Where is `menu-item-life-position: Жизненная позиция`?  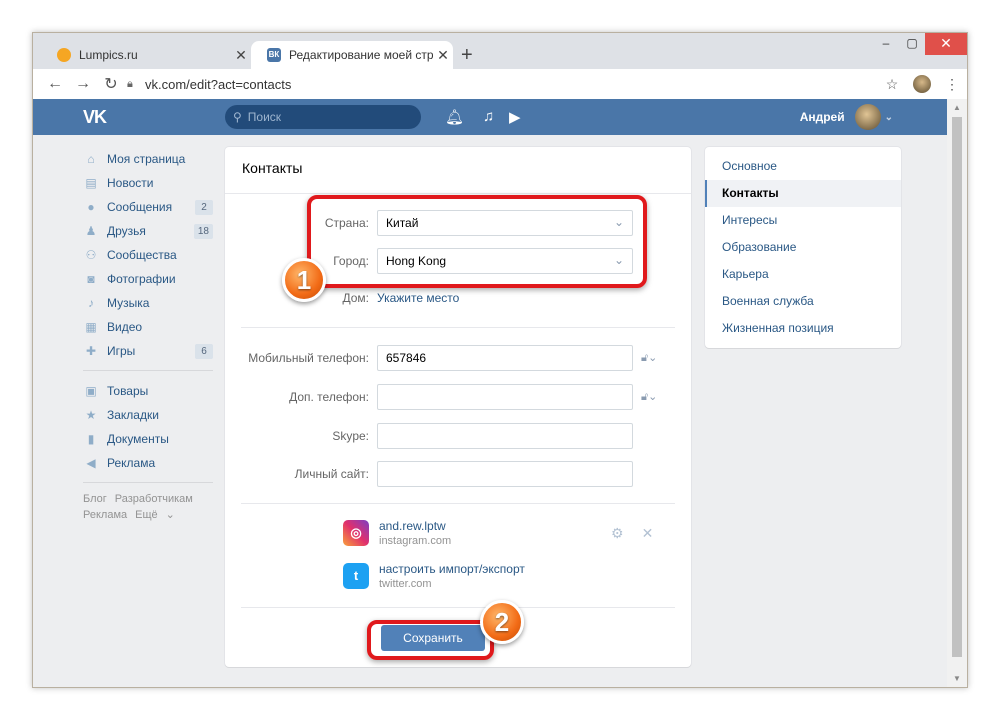 menu-item-life-position: Жизненная позиция is located at coordinates (803, 328).